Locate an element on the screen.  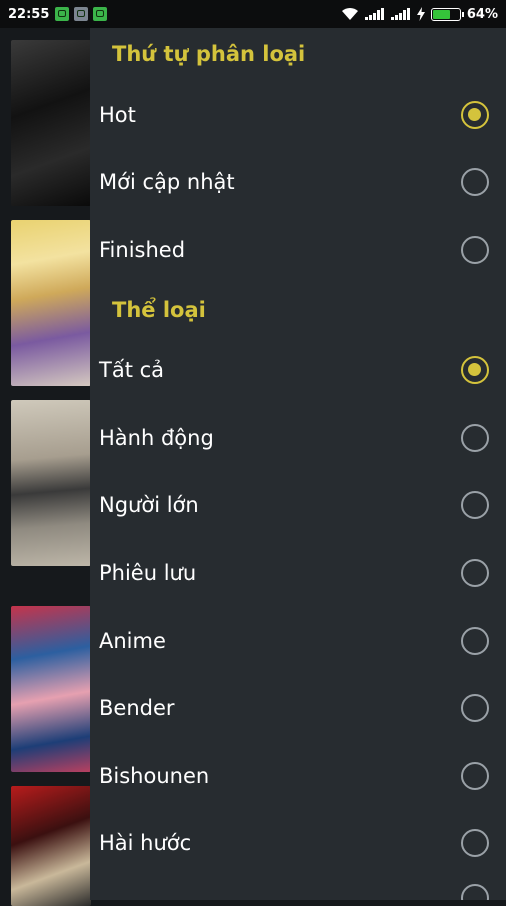
sort-option-finished: Finished is located at coordinates (298, 250).